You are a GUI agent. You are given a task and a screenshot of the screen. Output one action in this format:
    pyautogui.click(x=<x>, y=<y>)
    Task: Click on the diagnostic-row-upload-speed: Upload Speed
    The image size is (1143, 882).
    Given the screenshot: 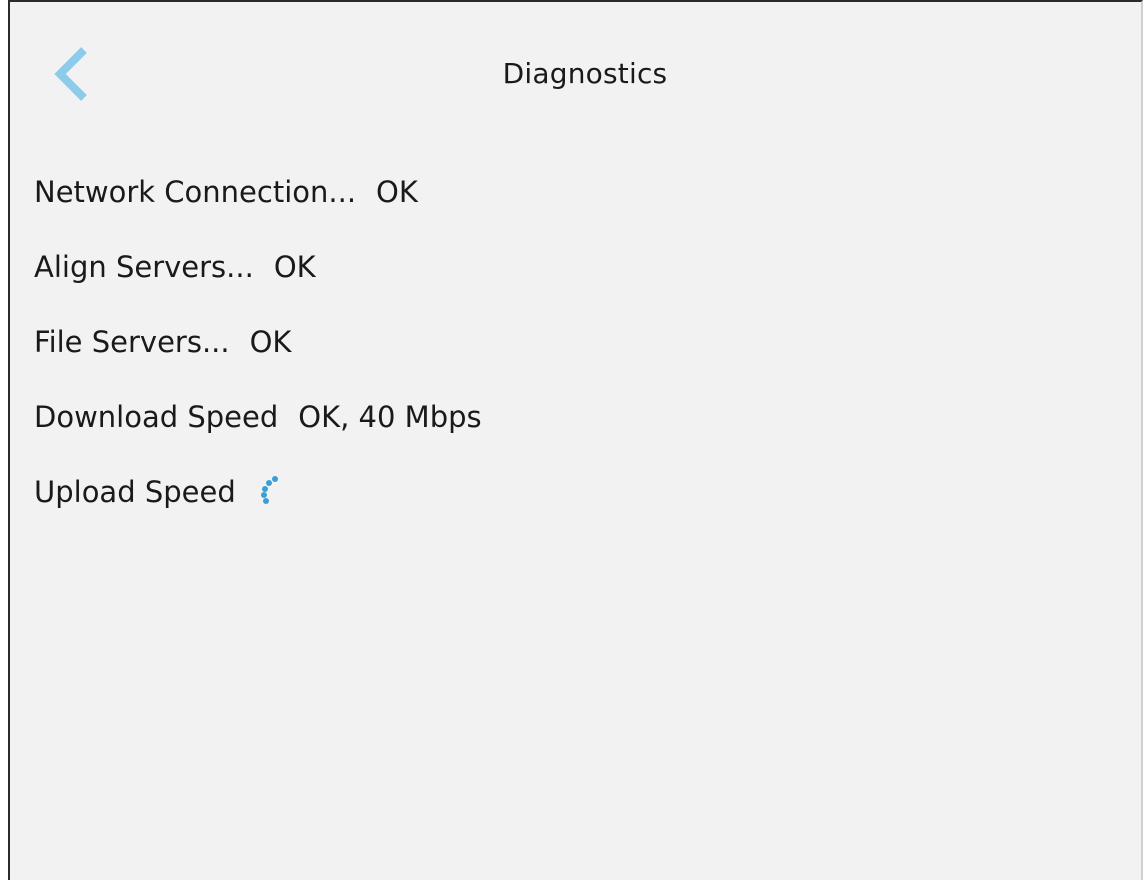 What is the action you would take?
    pyautogui.click(x=258, y=507)
    